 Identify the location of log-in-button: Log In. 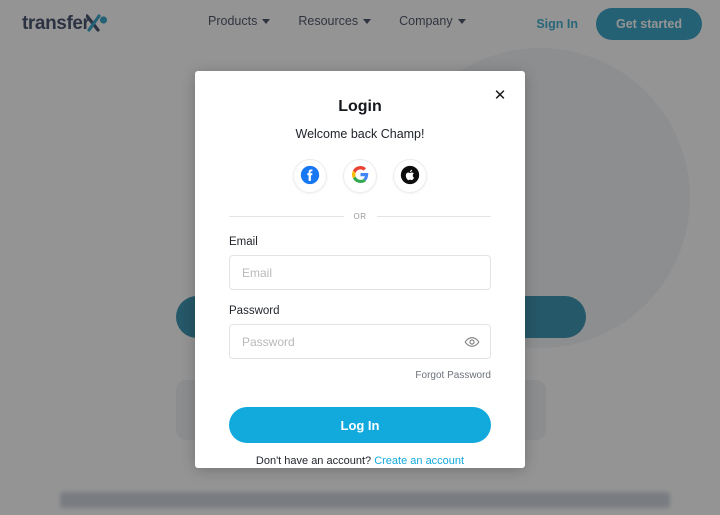
(360, 425).